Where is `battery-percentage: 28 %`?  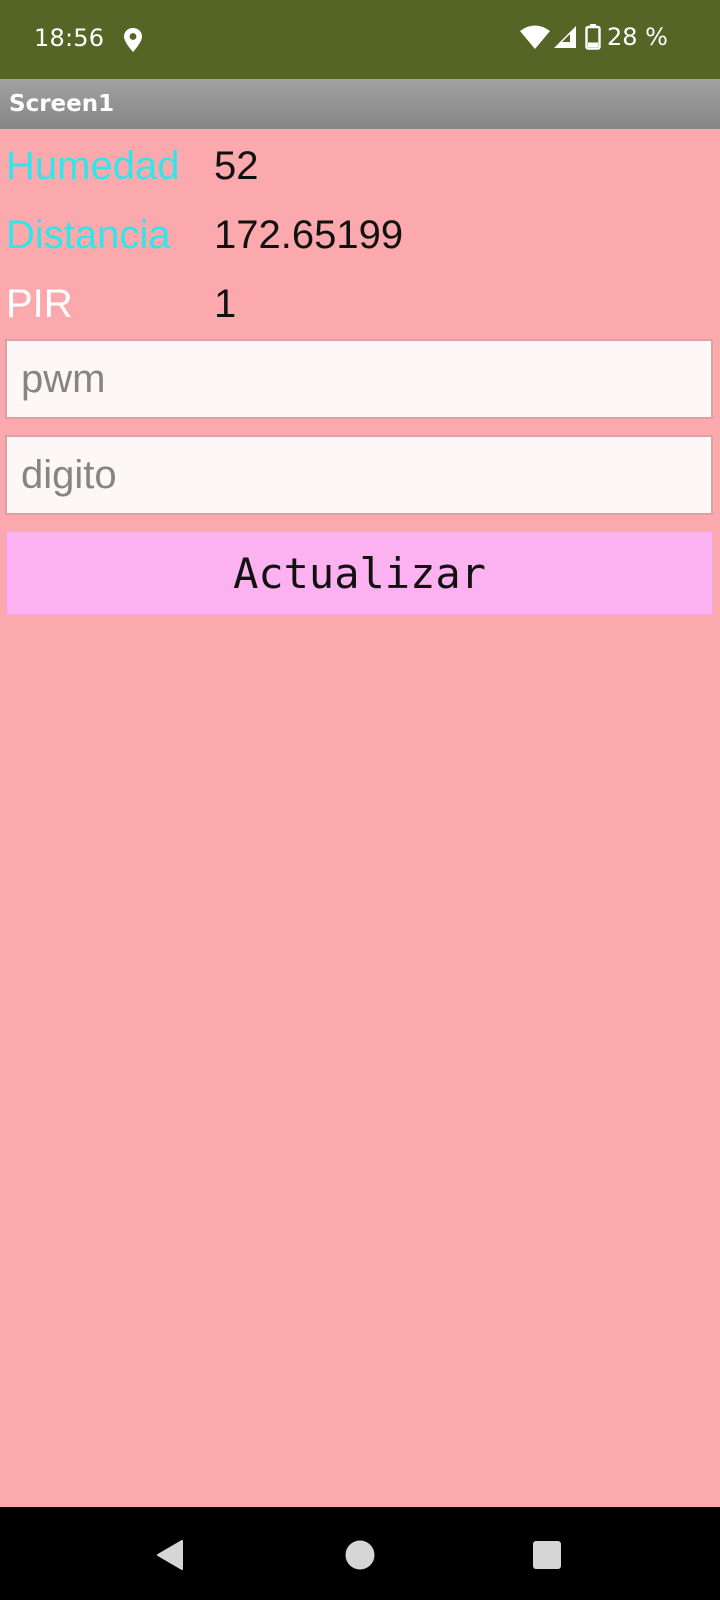 battery-percentage: 28 % is located at coordinates (637, 37).